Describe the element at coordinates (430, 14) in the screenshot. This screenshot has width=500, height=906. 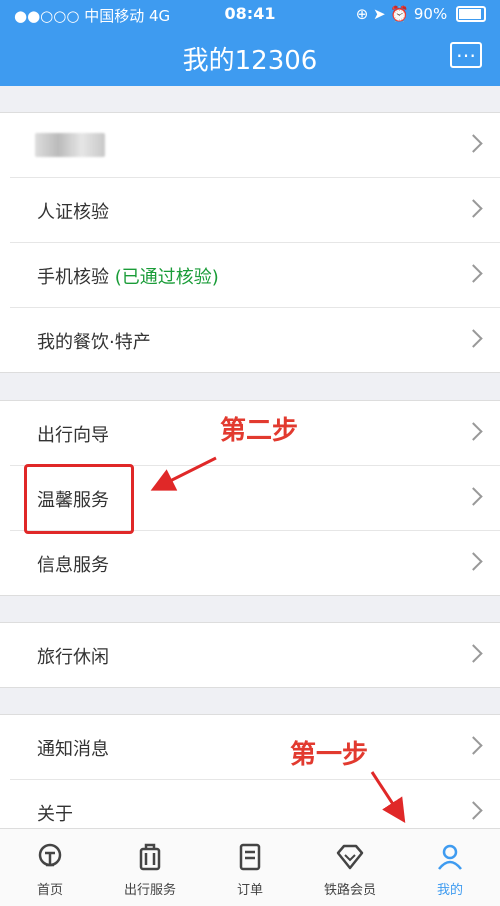
I see `battery-percent: 90%` at that location.